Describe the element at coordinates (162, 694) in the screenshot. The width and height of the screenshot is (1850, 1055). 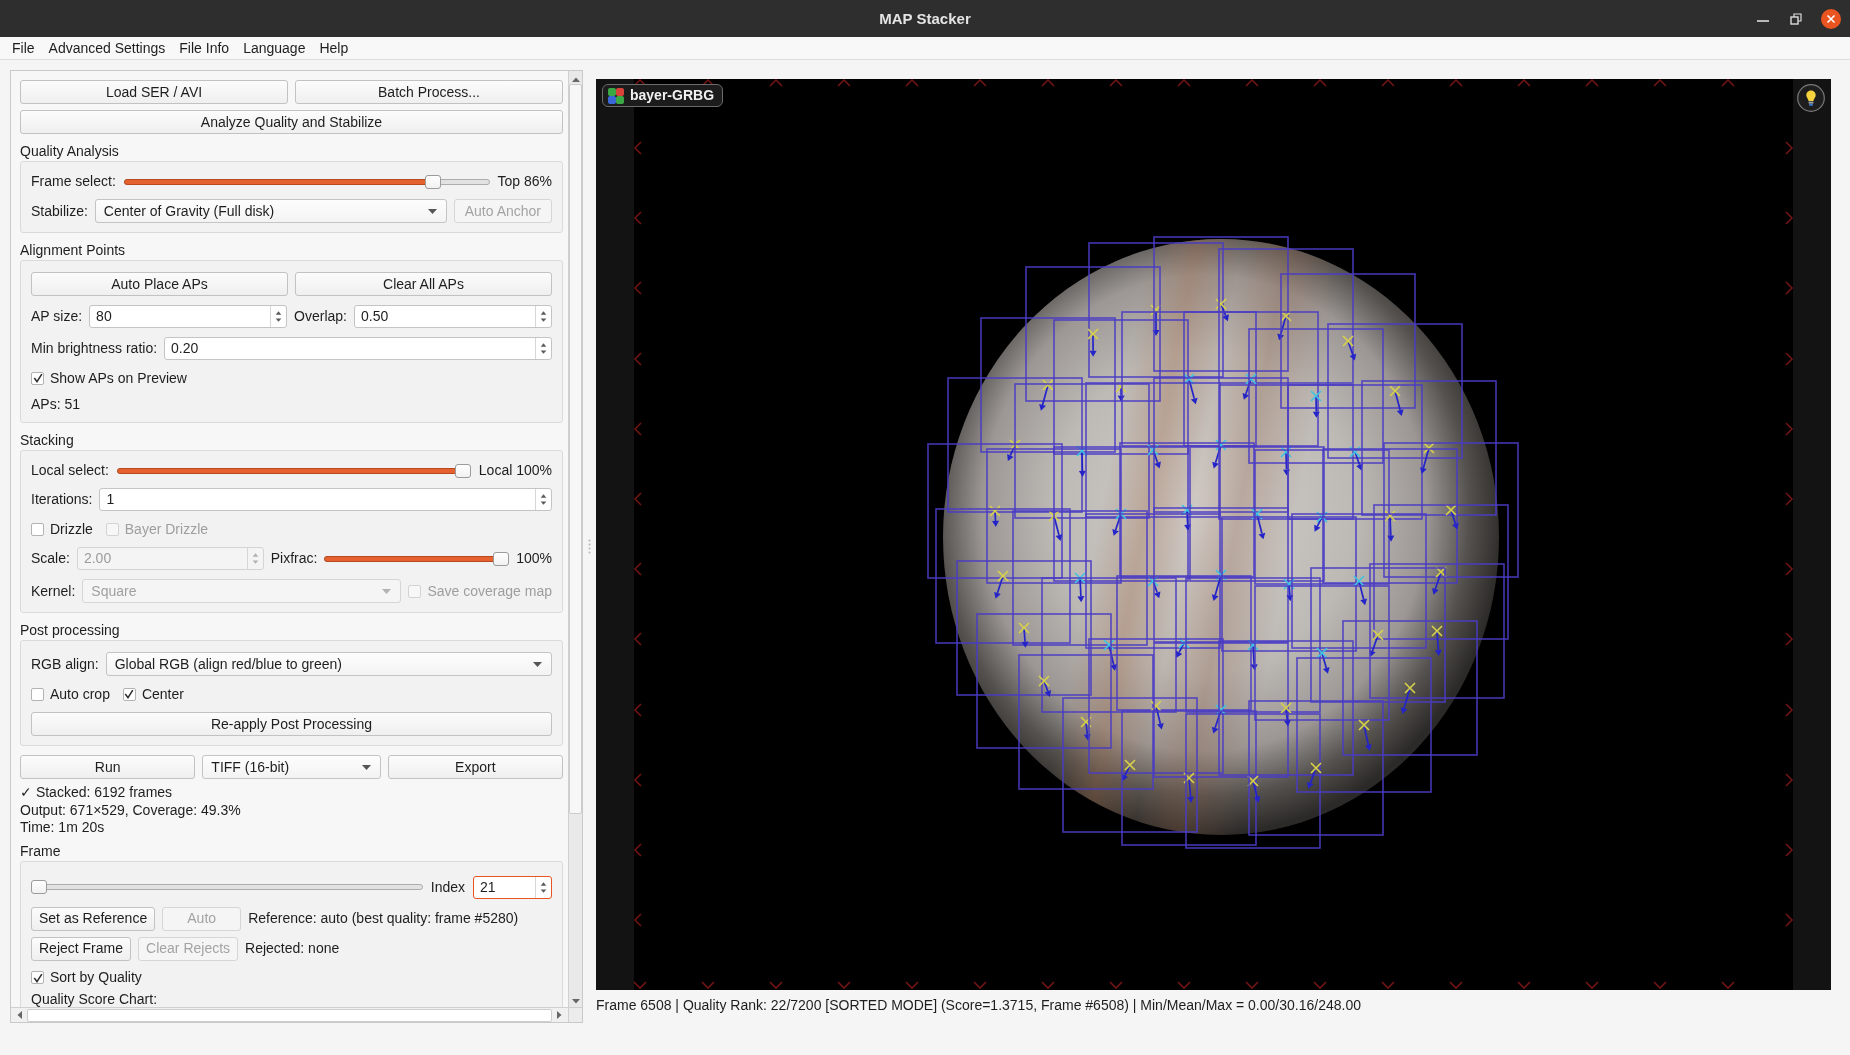
I see `center-label: Center` at that location.